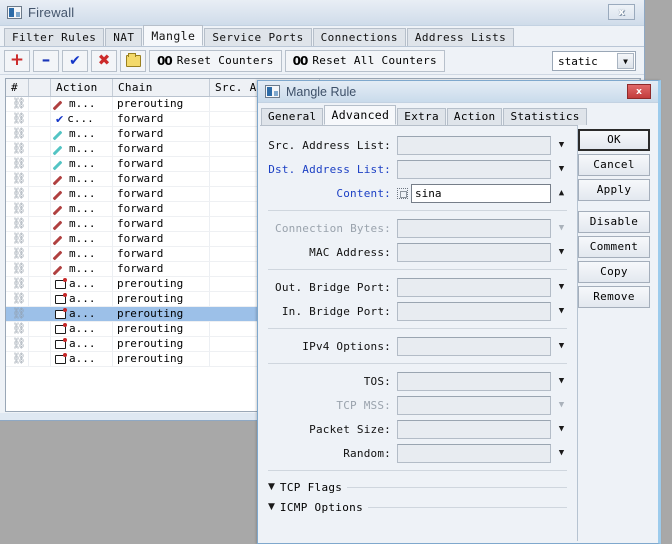  I want to click on input-packet-size, so click(474, 429).